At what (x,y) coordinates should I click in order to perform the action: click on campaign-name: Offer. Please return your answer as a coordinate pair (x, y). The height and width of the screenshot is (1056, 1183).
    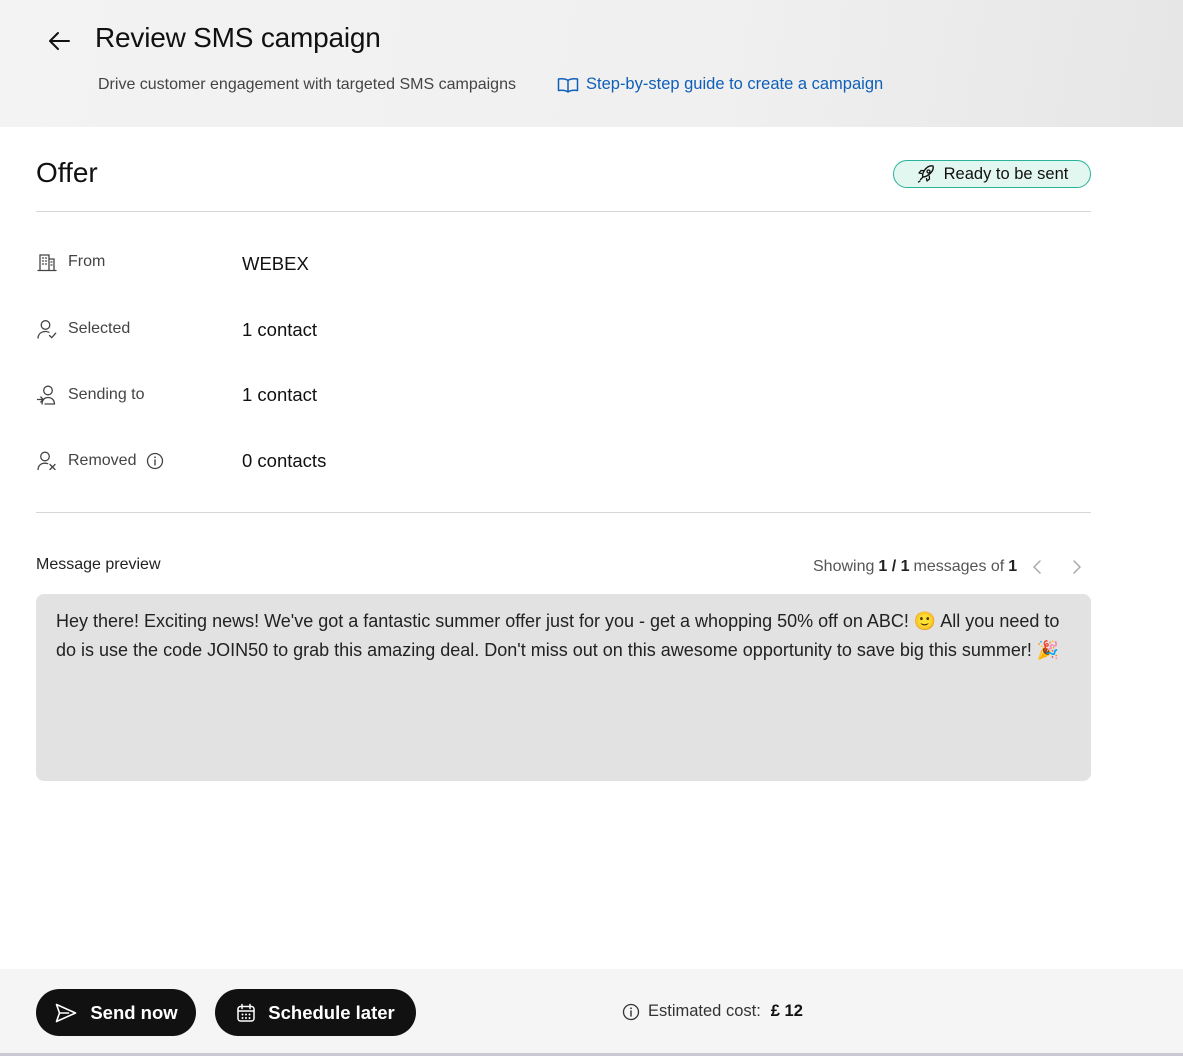
    Looking at the image, I should click on (67, 172).